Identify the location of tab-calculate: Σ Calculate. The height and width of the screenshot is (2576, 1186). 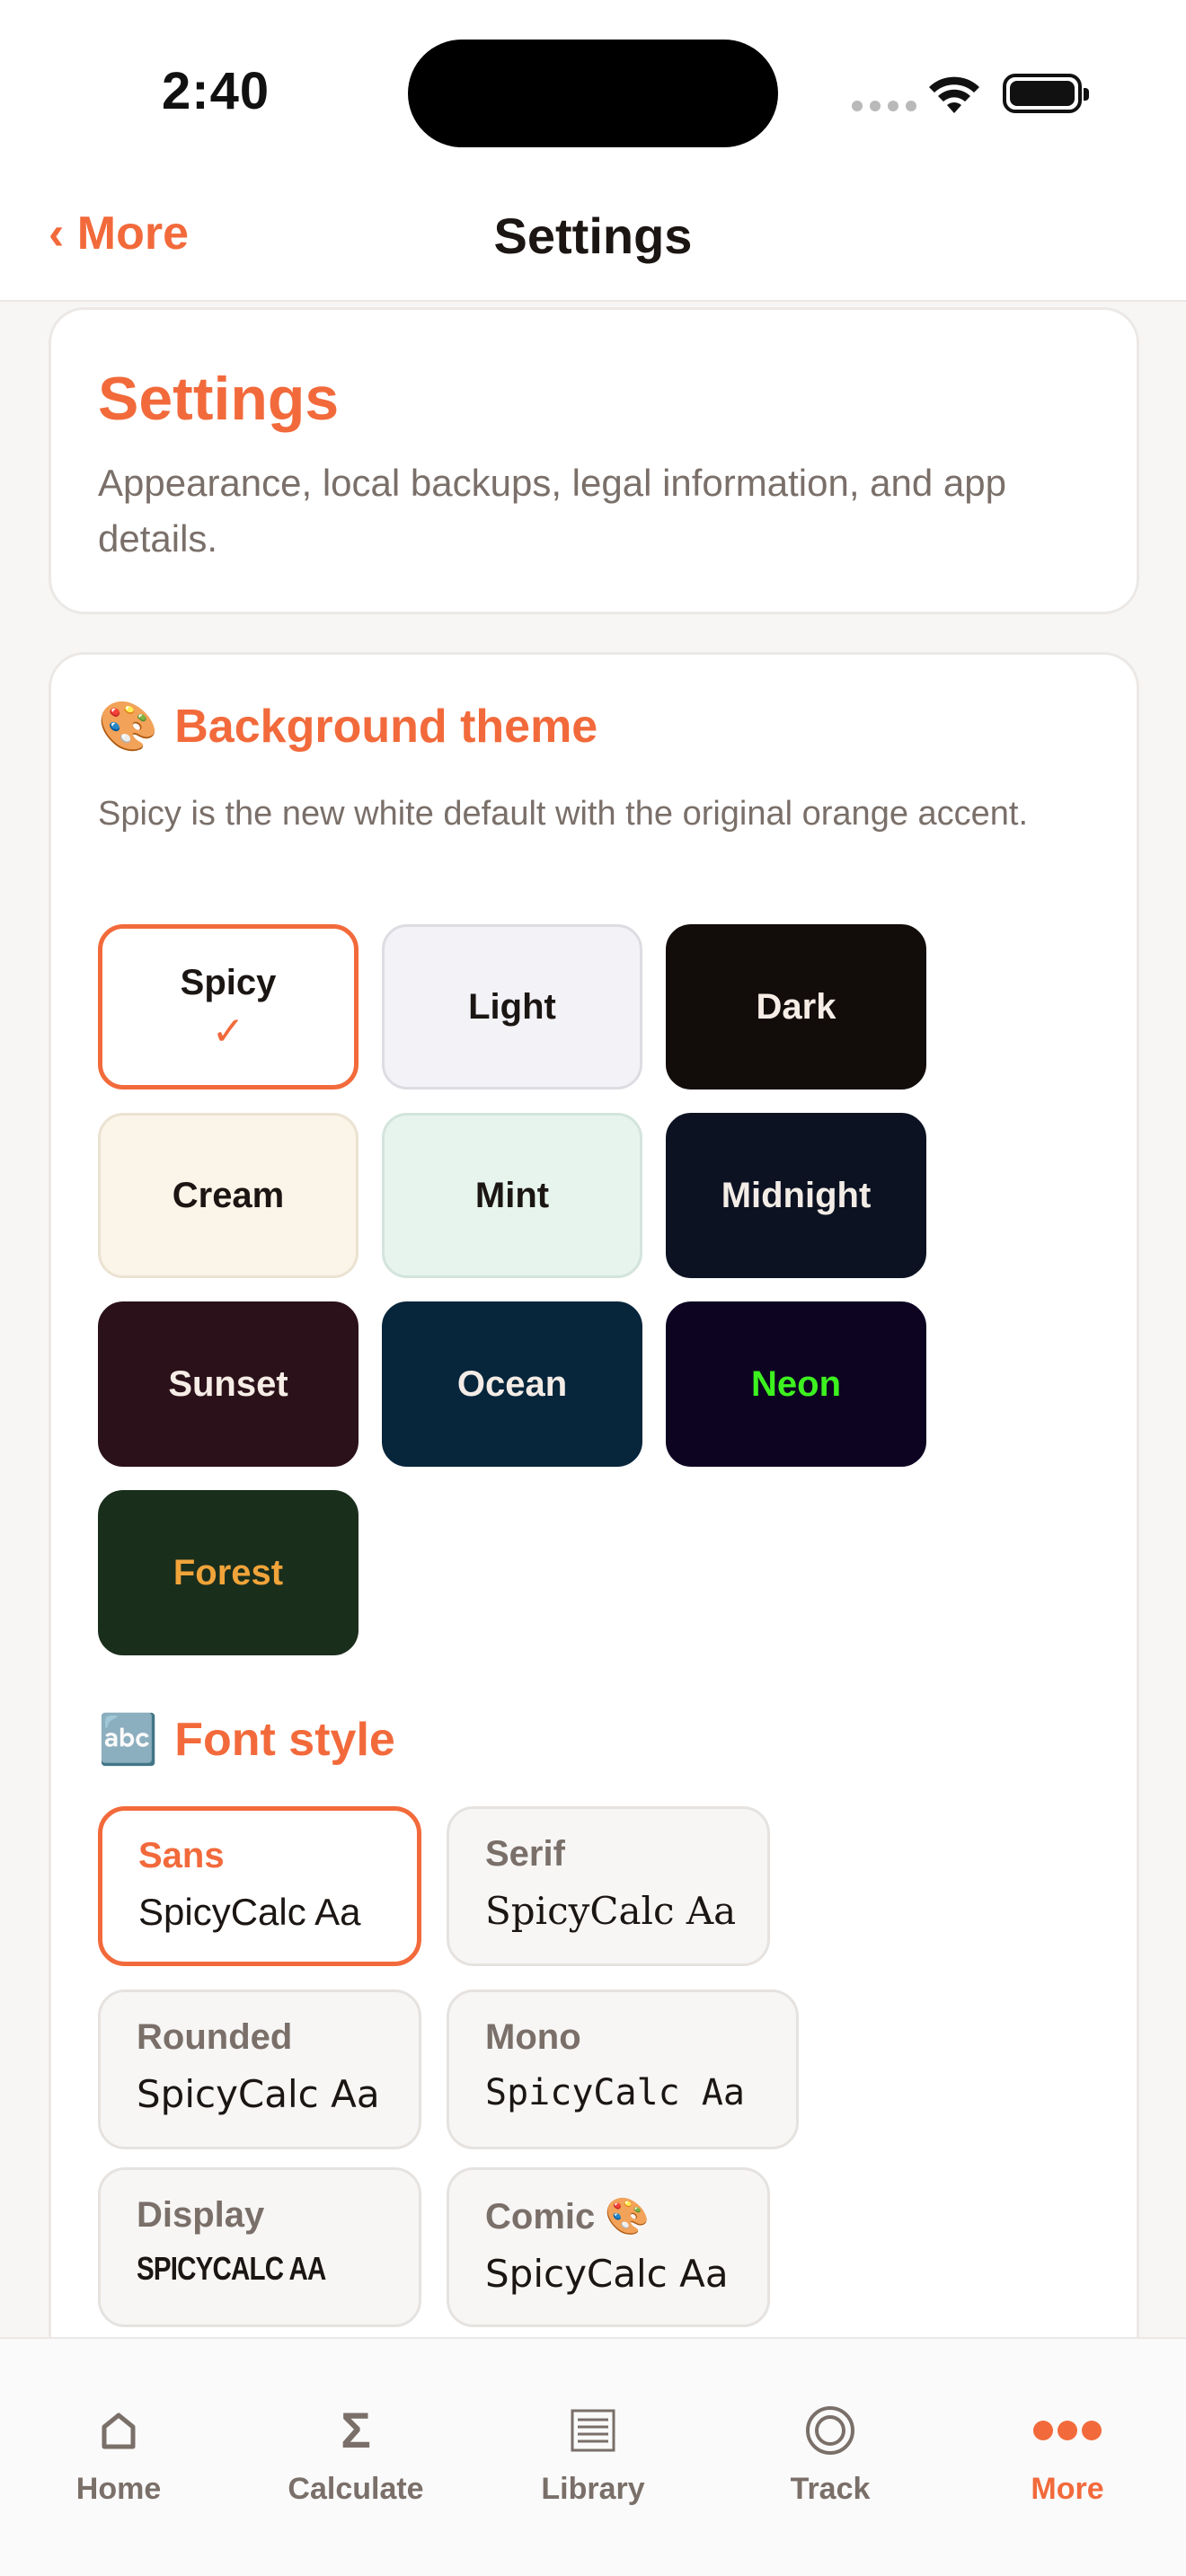
(355, 2429).